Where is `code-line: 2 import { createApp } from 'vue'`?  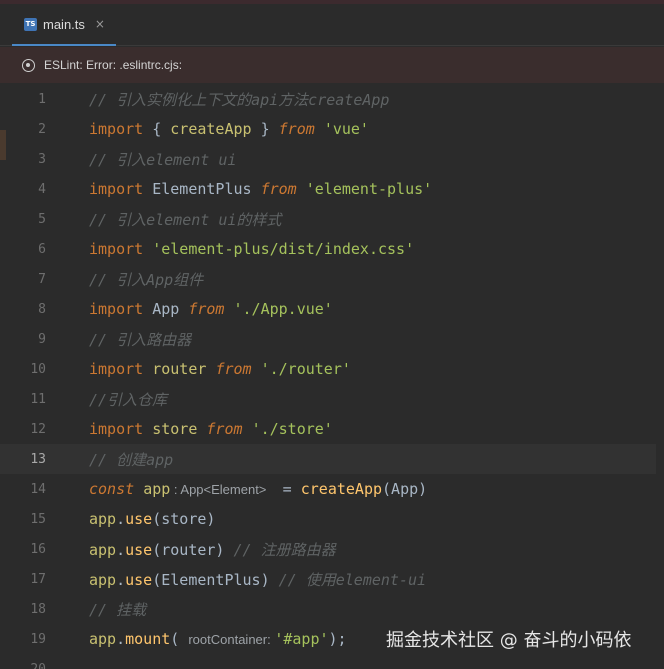 code-line: 2 import { createApp } from 'vue' is located at coordinates (332, 129).